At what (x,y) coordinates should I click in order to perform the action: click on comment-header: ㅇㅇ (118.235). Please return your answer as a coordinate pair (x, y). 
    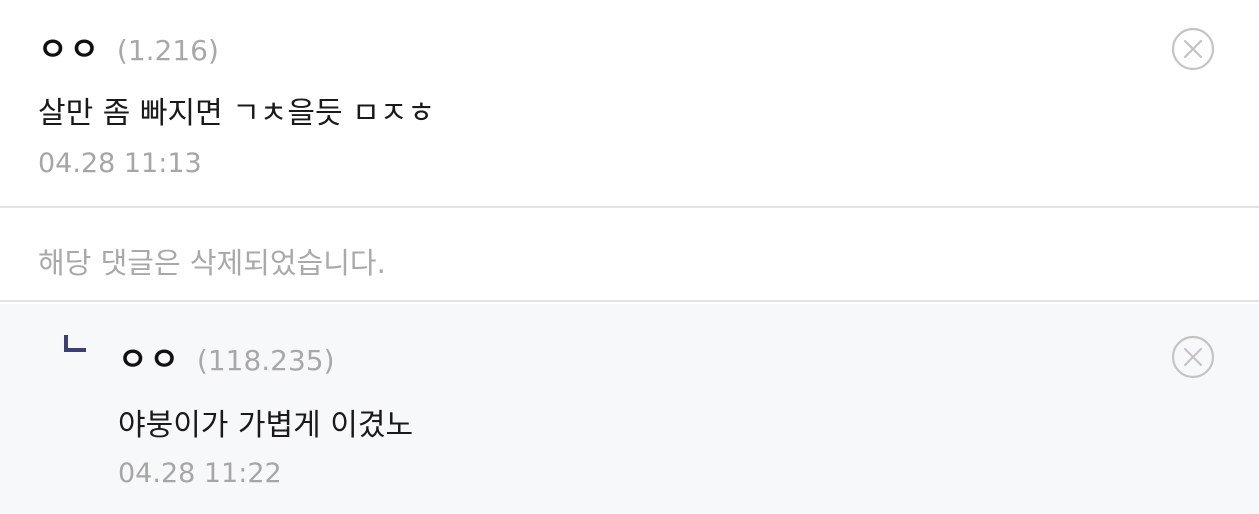
    Looking at the image, I should click on (226, 357).